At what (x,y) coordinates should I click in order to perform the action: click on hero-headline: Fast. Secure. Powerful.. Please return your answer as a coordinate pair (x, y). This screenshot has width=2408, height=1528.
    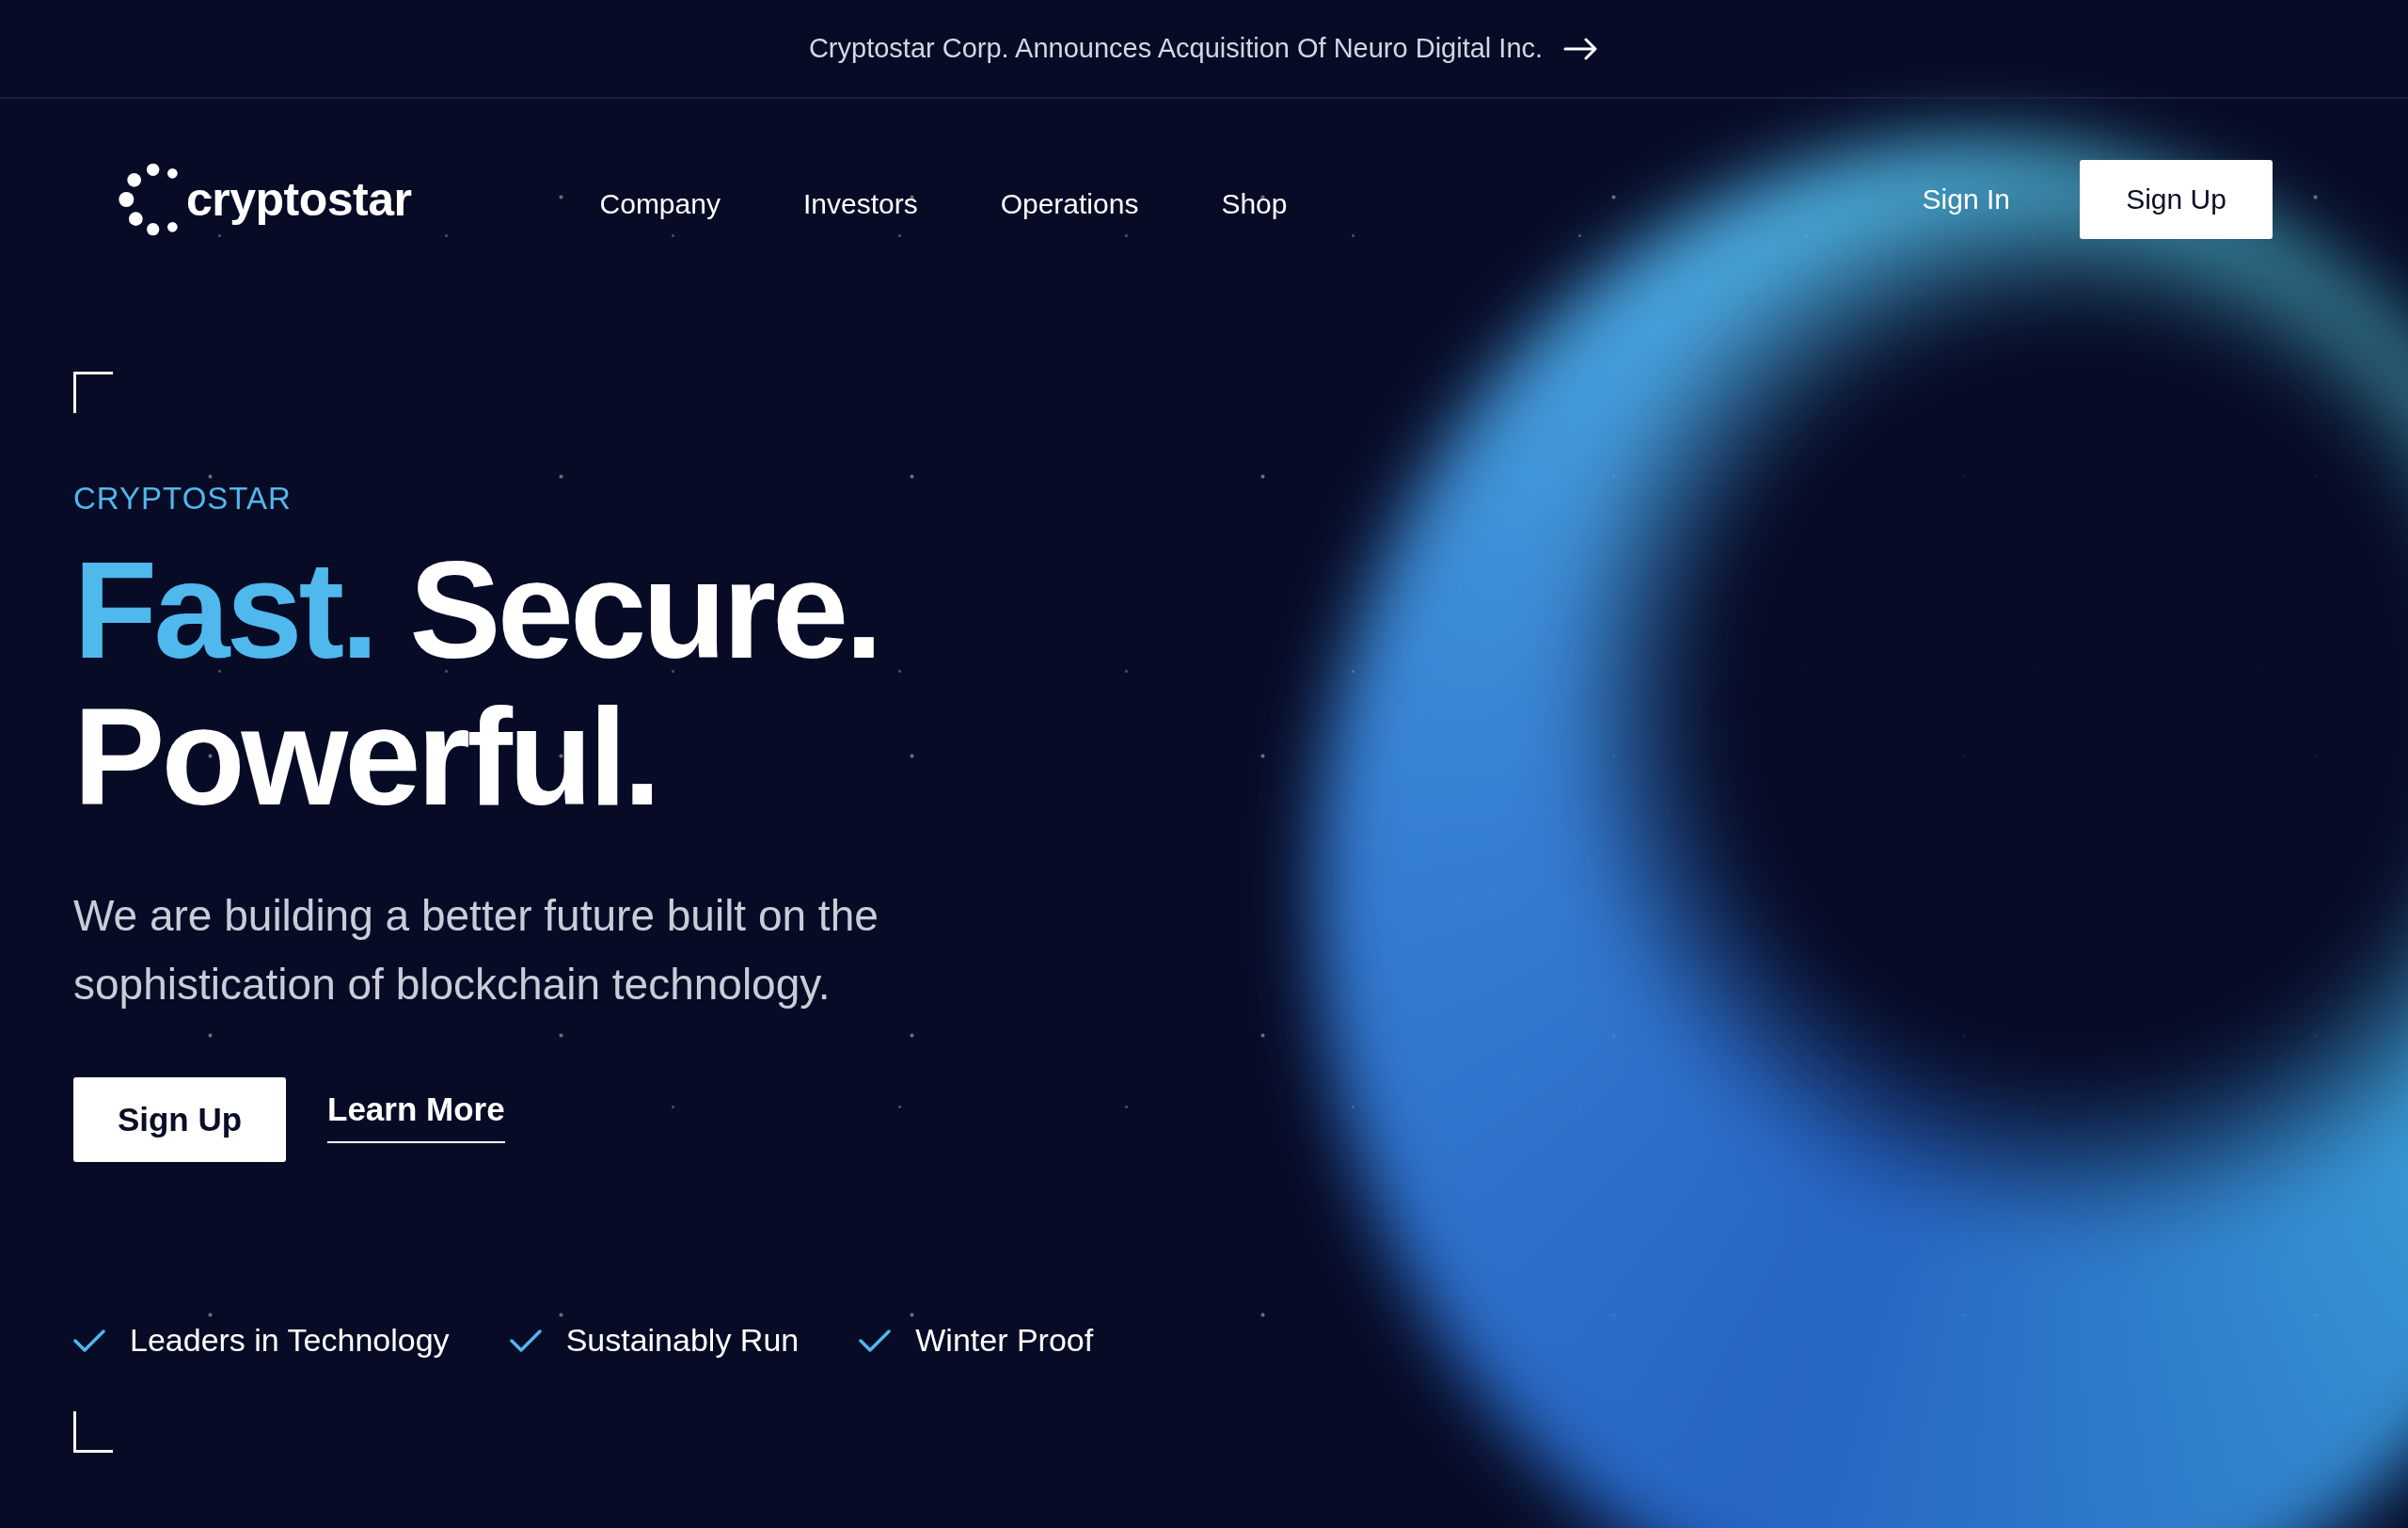
    Looking at the image, I should click on (477, 684).